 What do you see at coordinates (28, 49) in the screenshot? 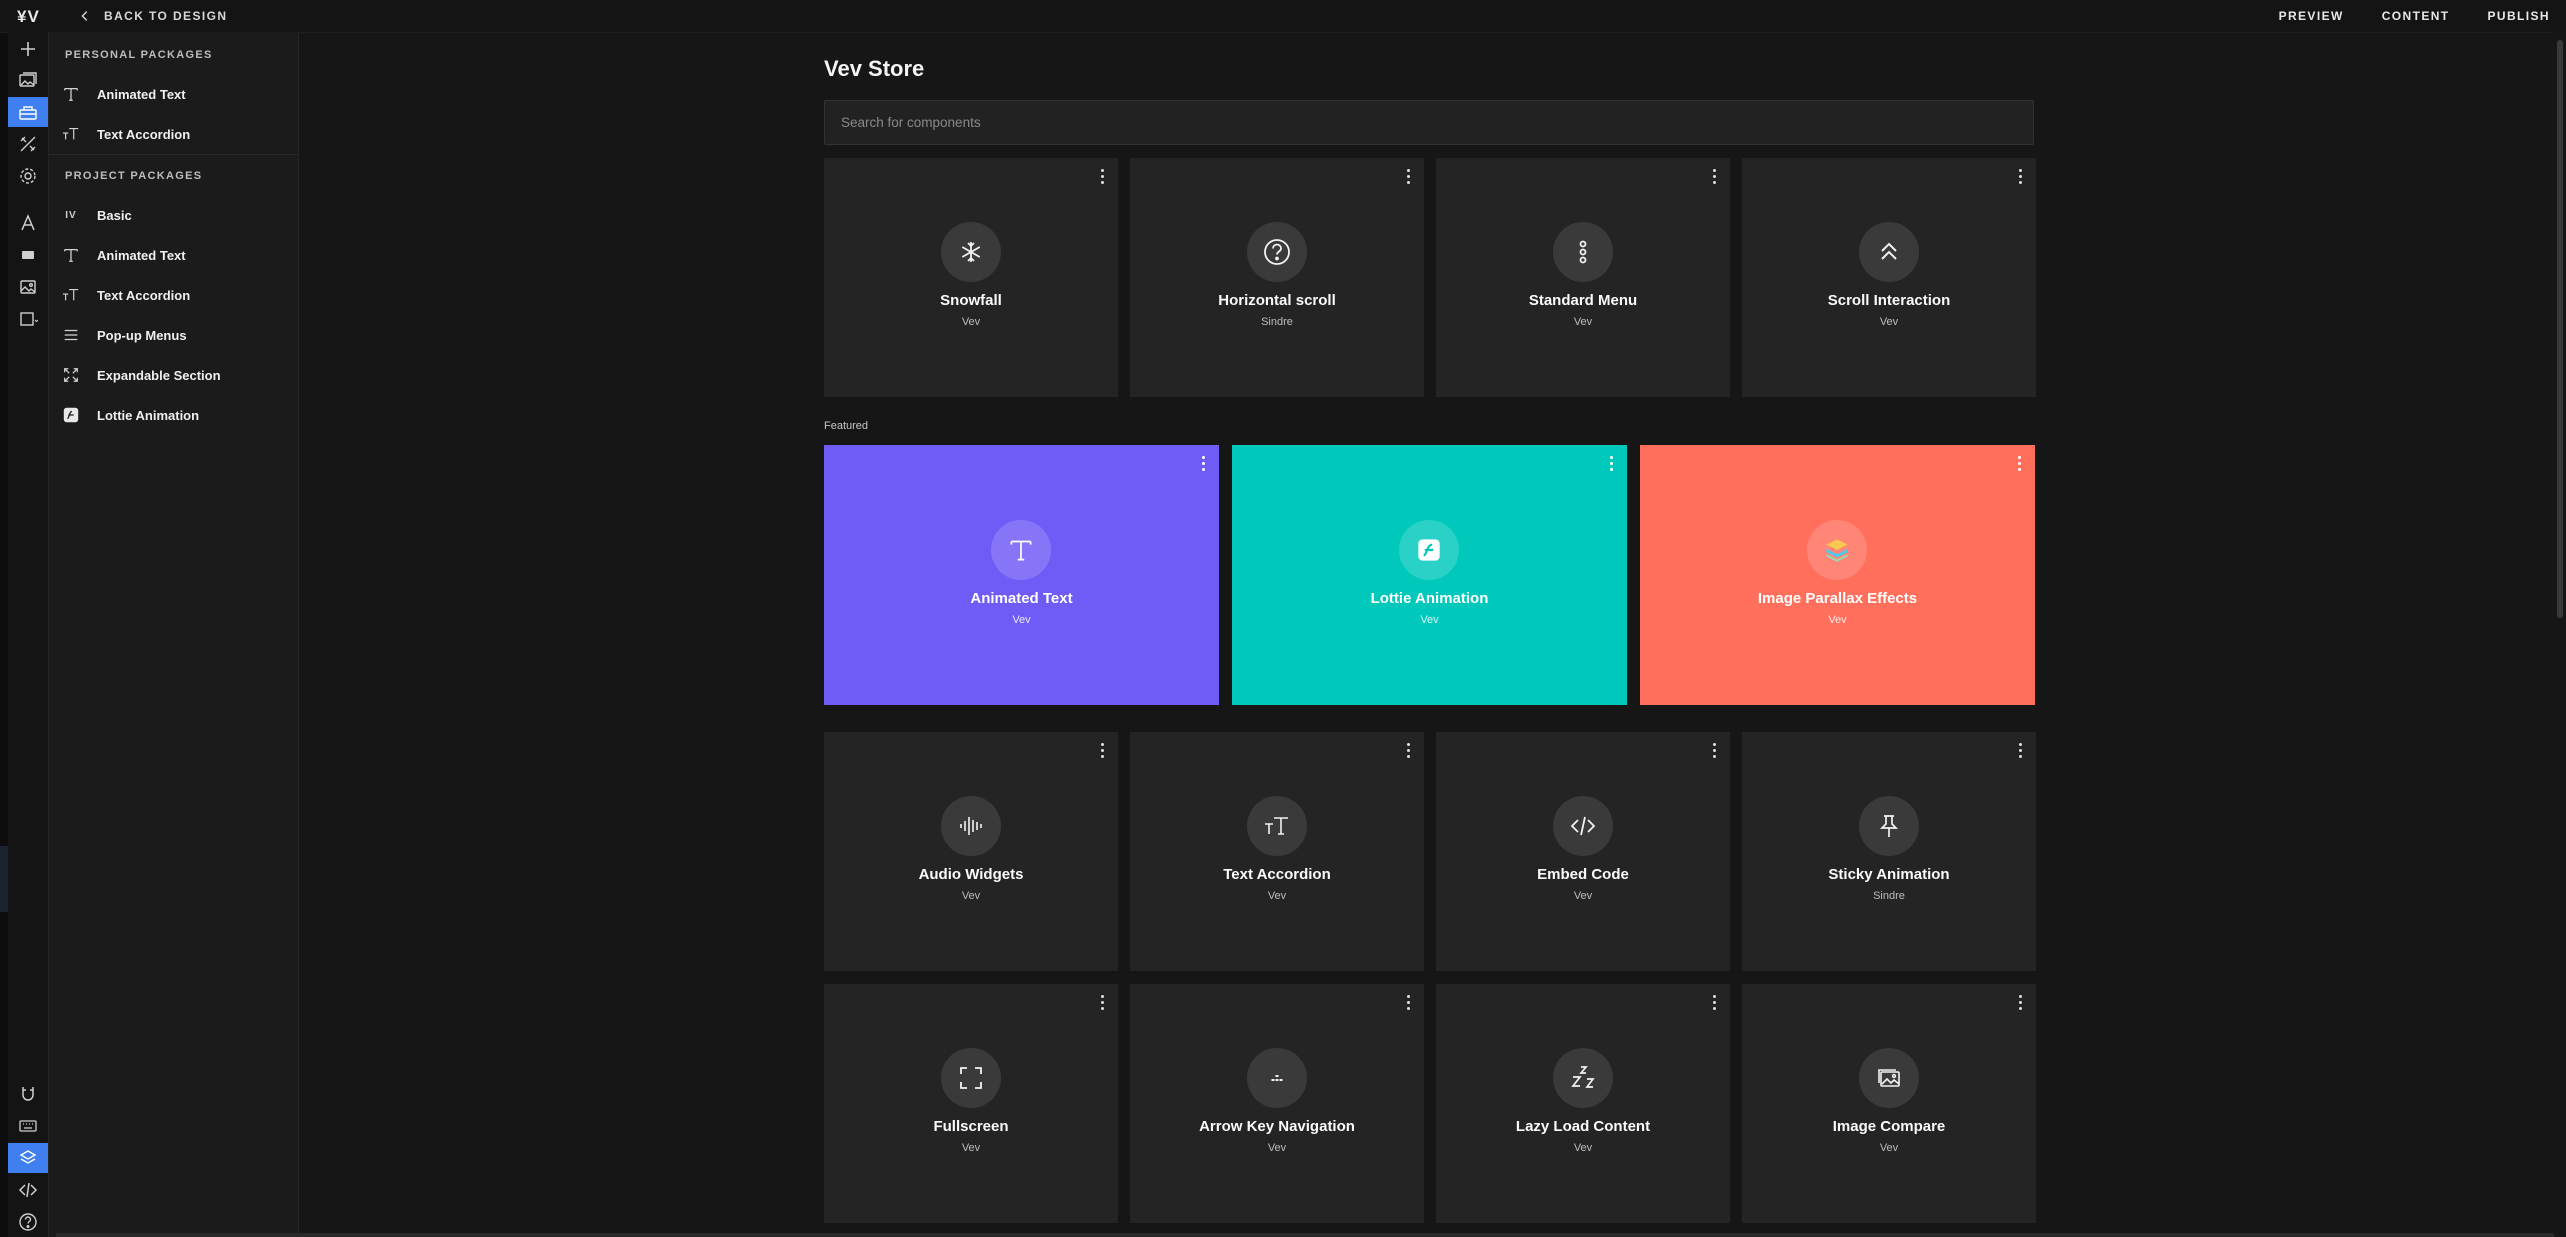
I see `plus-icon` at bounding box center [28, 49].